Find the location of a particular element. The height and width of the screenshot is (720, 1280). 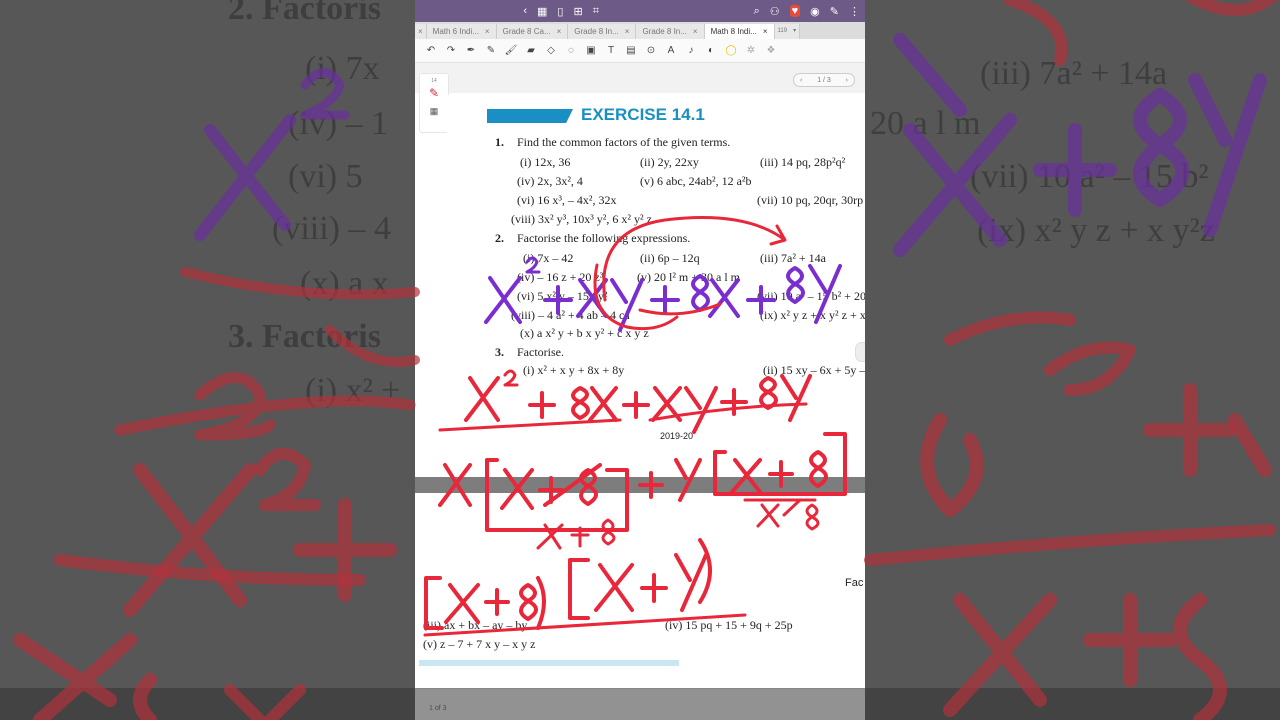

tab-grade8-ca: Grade 8 Ca... × is located at coordinates (532, 31).